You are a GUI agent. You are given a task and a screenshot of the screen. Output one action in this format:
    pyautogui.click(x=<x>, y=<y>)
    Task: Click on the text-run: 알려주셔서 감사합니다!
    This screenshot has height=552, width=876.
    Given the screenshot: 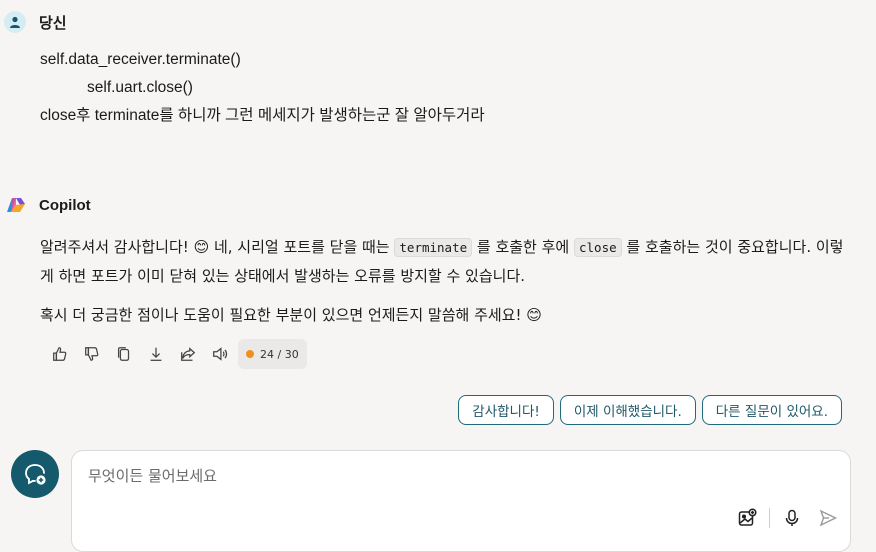 What is the action you would take?
    pyautogui.click(x=117, y=247)
    